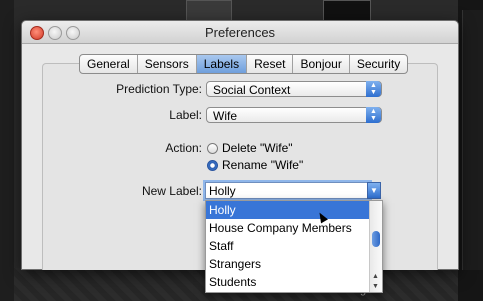  I want to click on window-title: Preferences, so click(240, 32).